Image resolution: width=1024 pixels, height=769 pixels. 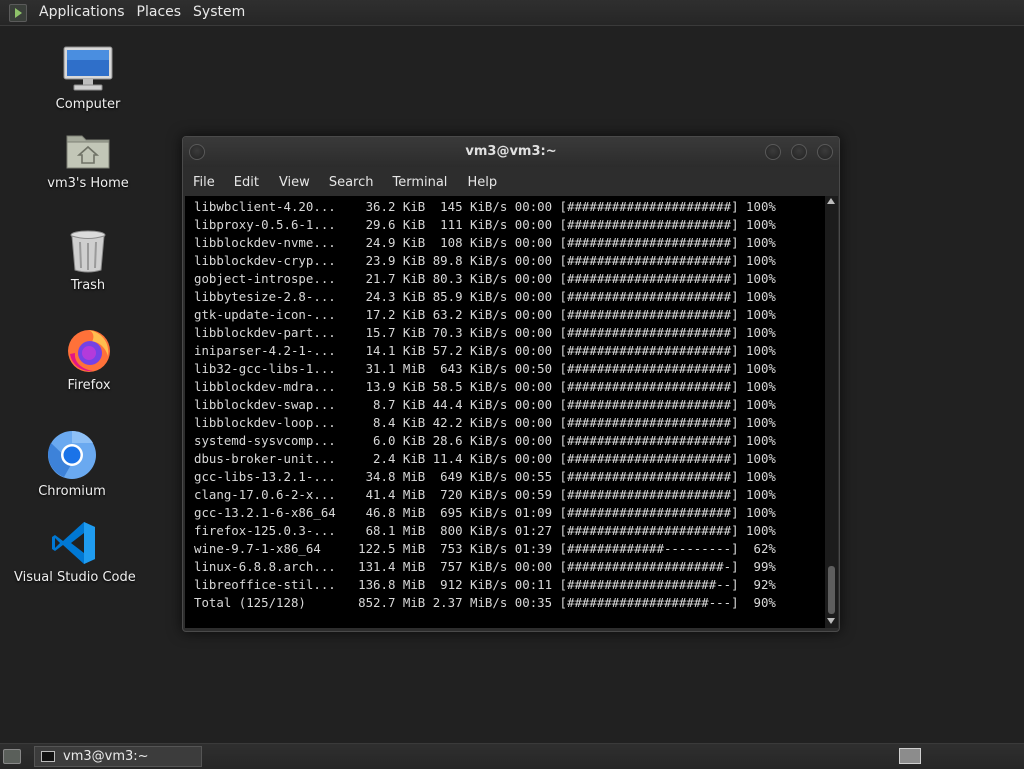 What do you see at coordinates (512, 13) in the screenshot?
I see `top-panel: Applications Places System` at bounding box center [512, 13].